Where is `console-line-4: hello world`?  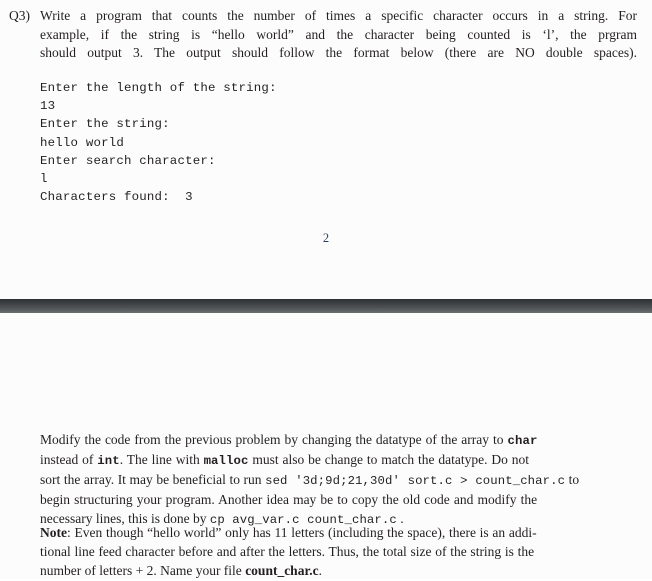
console-line-4: hello world is located at coordinates (82, 142).